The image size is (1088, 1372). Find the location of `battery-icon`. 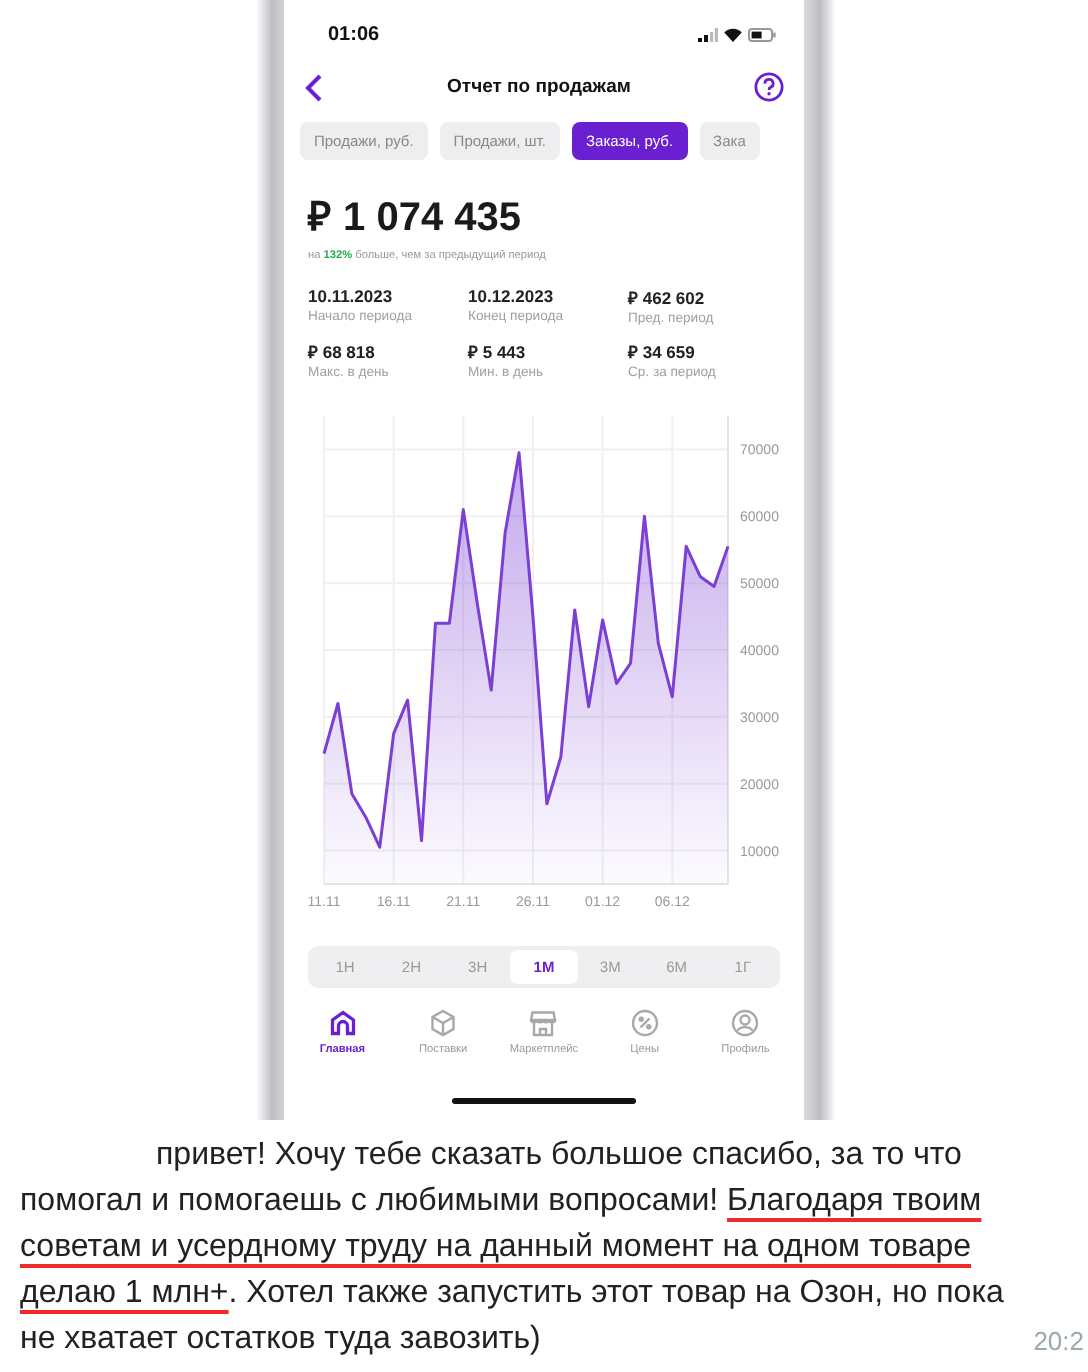

battery-icon is located at coordinates (762, 34).